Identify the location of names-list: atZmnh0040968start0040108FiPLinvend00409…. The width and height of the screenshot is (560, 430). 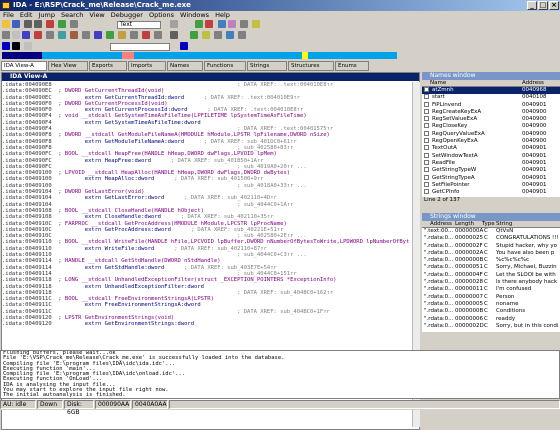
(491, 142).